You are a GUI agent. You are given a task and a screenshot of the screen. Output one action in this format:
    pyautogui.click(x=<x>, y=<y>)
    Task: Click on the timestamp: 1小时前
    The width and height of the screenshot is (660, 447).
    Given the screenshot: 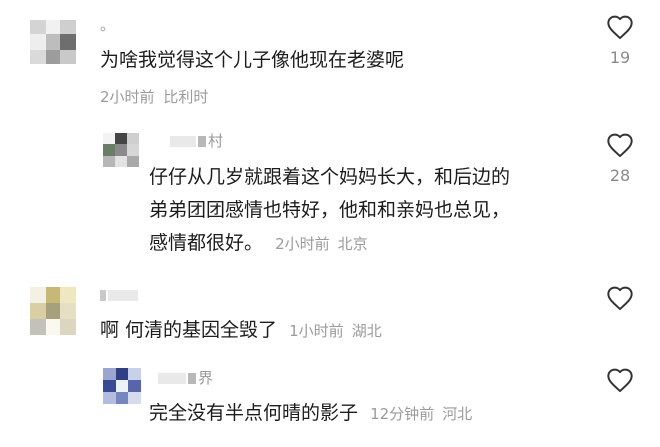 What is the action you would take?
    pyautogui.click(x=316, y=331)
    